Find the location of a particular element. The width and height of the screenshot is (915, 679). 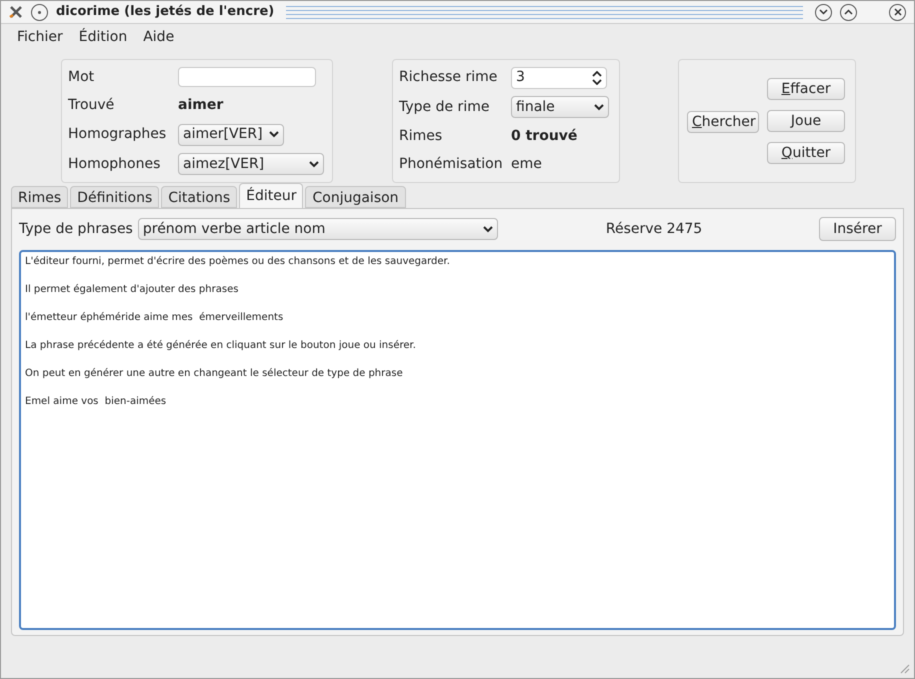

field-label: Richesse rime is located at coordinates (448, 78).